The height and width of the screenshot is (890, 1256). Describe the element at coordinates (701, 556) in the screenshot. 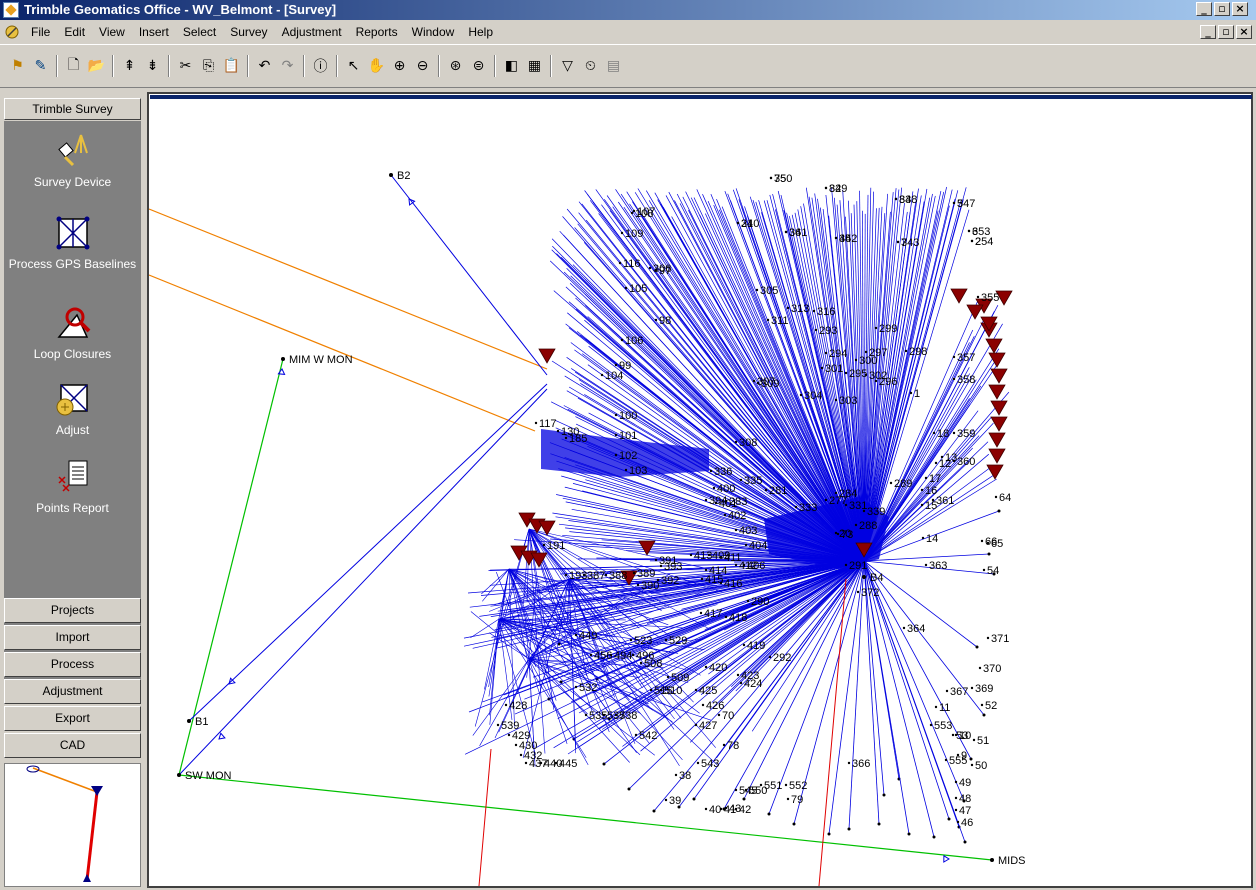

I see `point-label: 413` at that location.